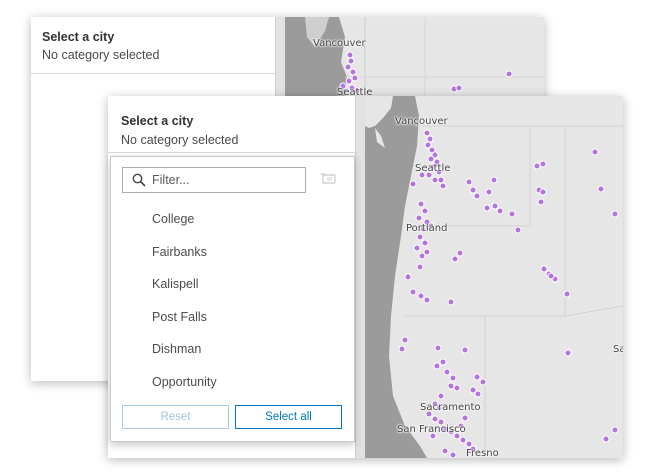 This screenshot has height=473, width=650. Describe the element at coordinates (232, 220) in the screenshot. I see `list-item: College` at that location.